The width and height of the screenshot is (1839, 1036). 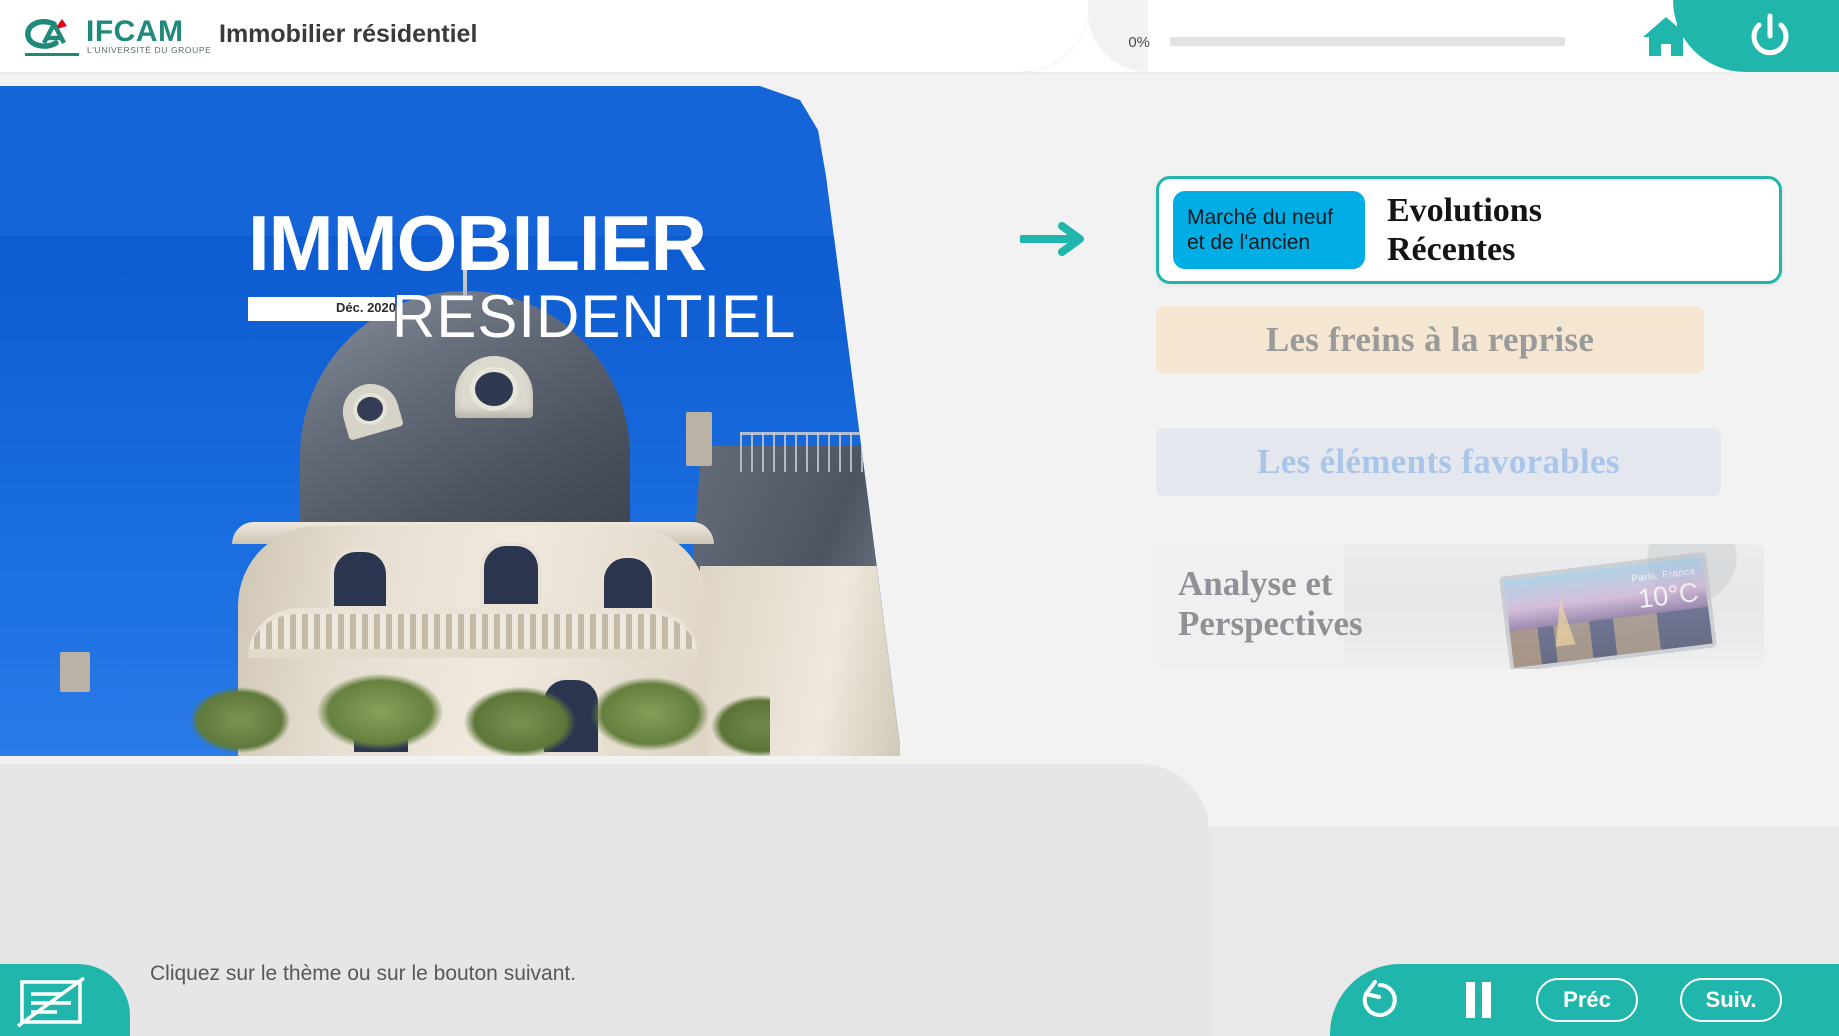 I want to click on pause-icon, so click(x=1478, y=1000).